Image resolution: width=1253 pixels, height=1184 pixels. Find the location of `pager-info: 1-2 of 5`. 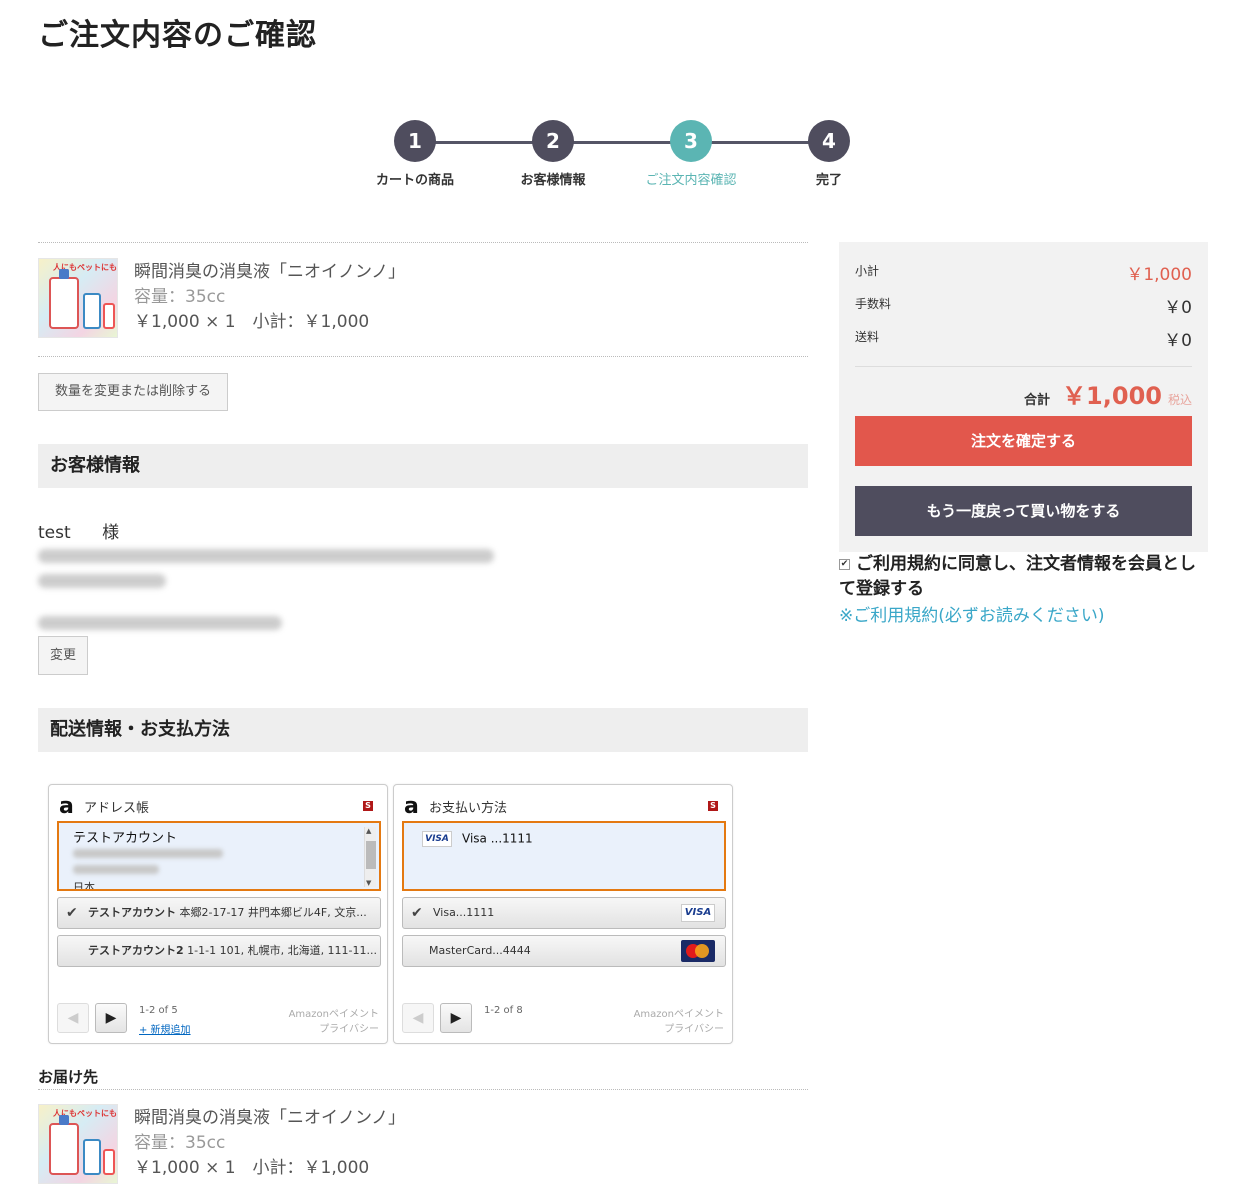

pager-info: 1-2 of 5 is located at coordinates (158, 1010).